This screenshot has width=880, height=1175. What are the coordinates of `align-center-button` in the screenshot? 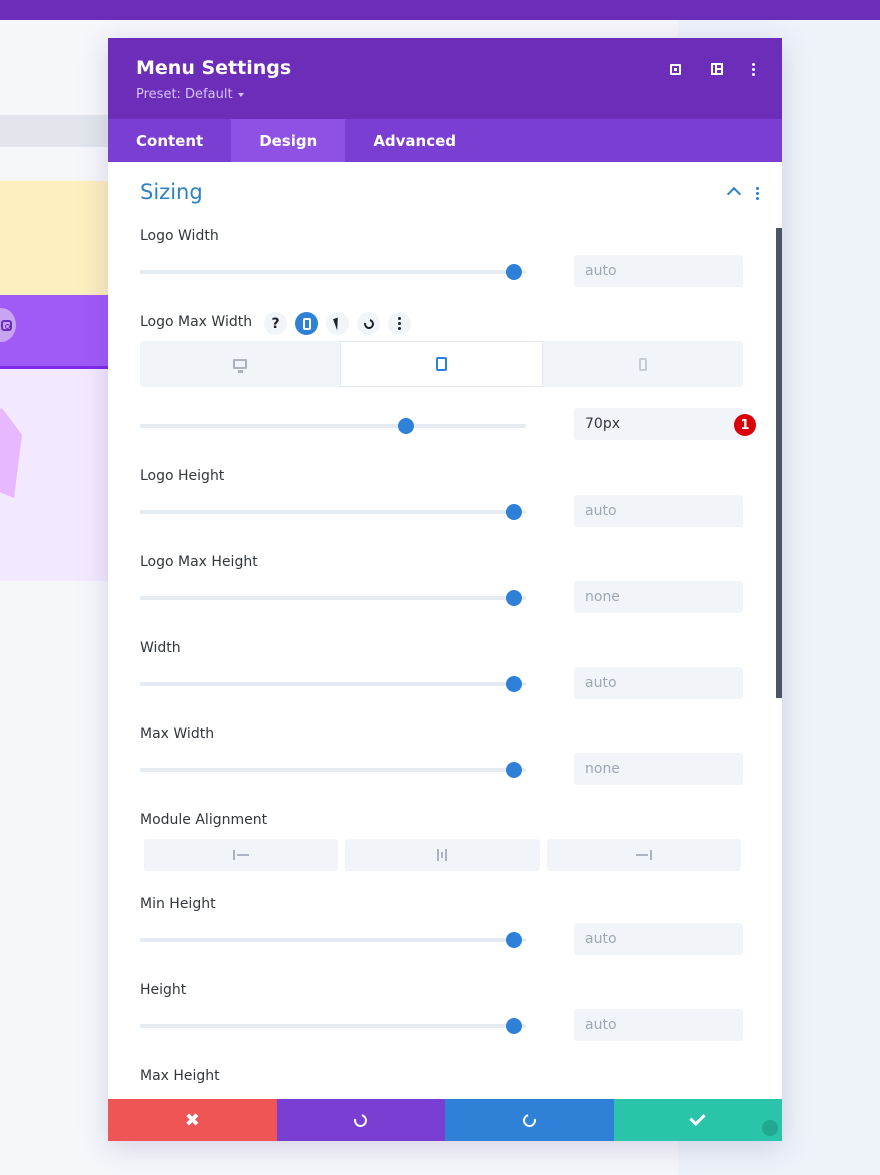 It's located at (442, 855).